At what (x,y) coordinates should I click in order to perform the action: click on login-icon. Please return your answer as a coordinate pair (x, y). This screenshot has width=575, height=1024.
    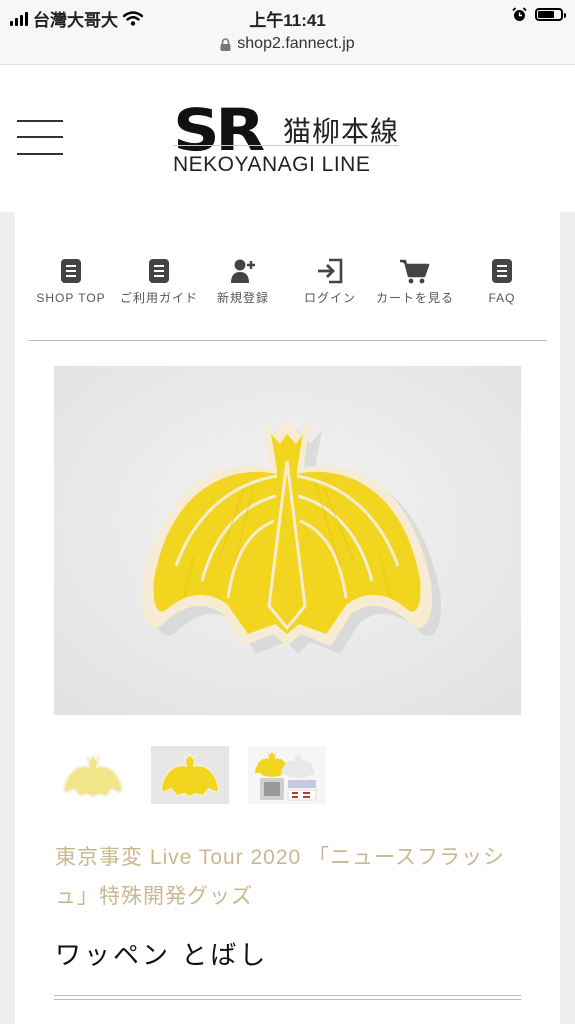
    Looking at the image, I should click on (330, 271).